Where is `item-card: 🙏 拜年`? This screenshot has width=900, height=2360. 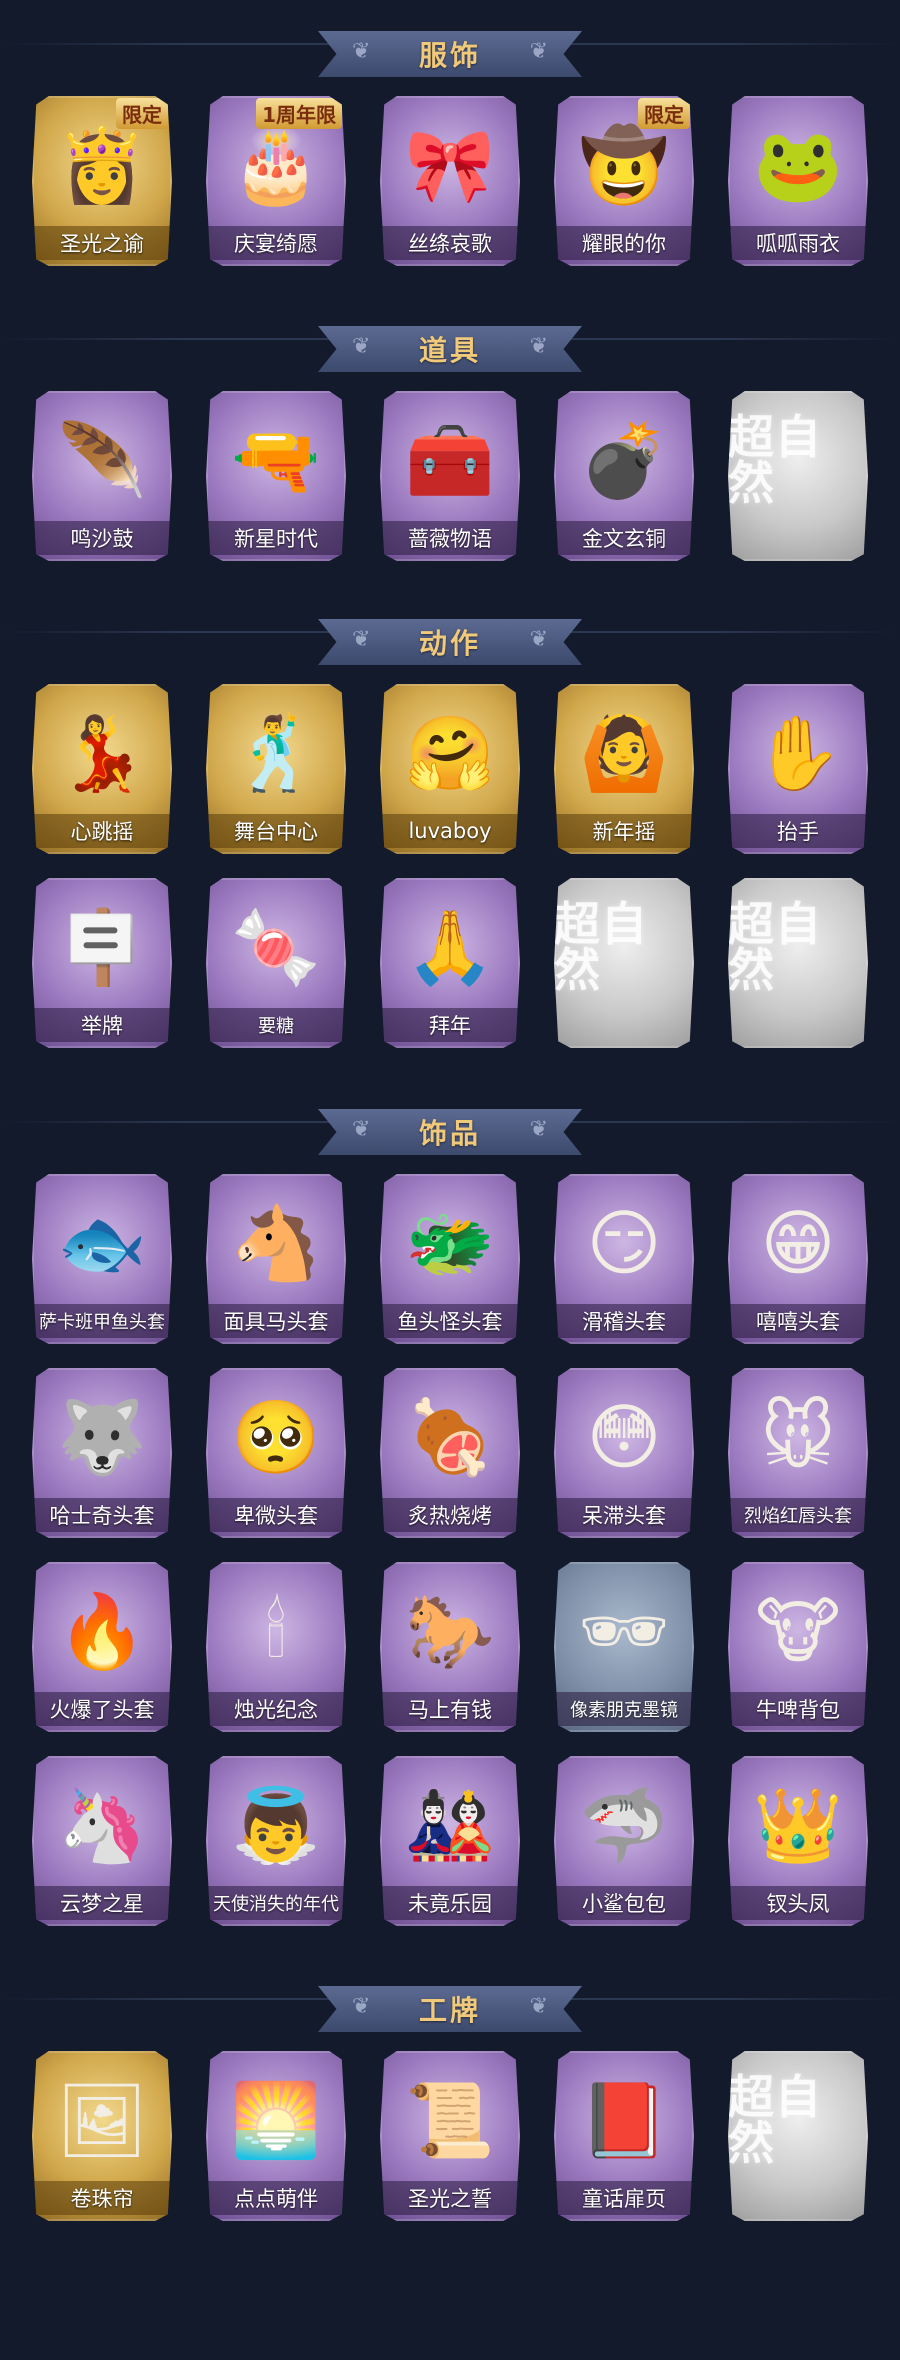 item-card: 🙏 拜年 is located at coordinates (450, 963).